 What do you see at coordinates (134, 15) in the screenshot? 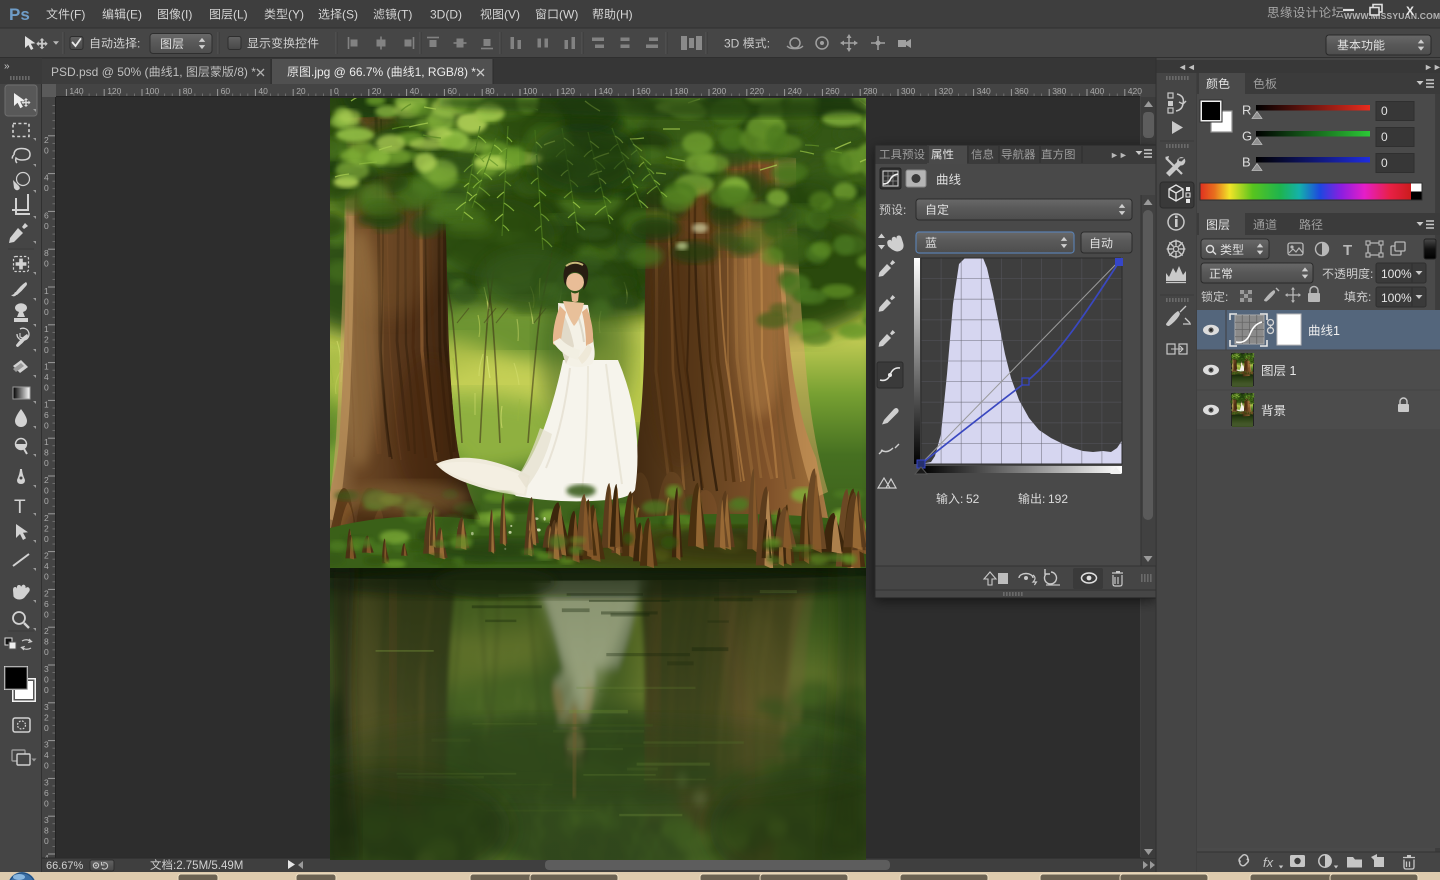
I see `svg-text: (E)` at bounding box center [134, 15].